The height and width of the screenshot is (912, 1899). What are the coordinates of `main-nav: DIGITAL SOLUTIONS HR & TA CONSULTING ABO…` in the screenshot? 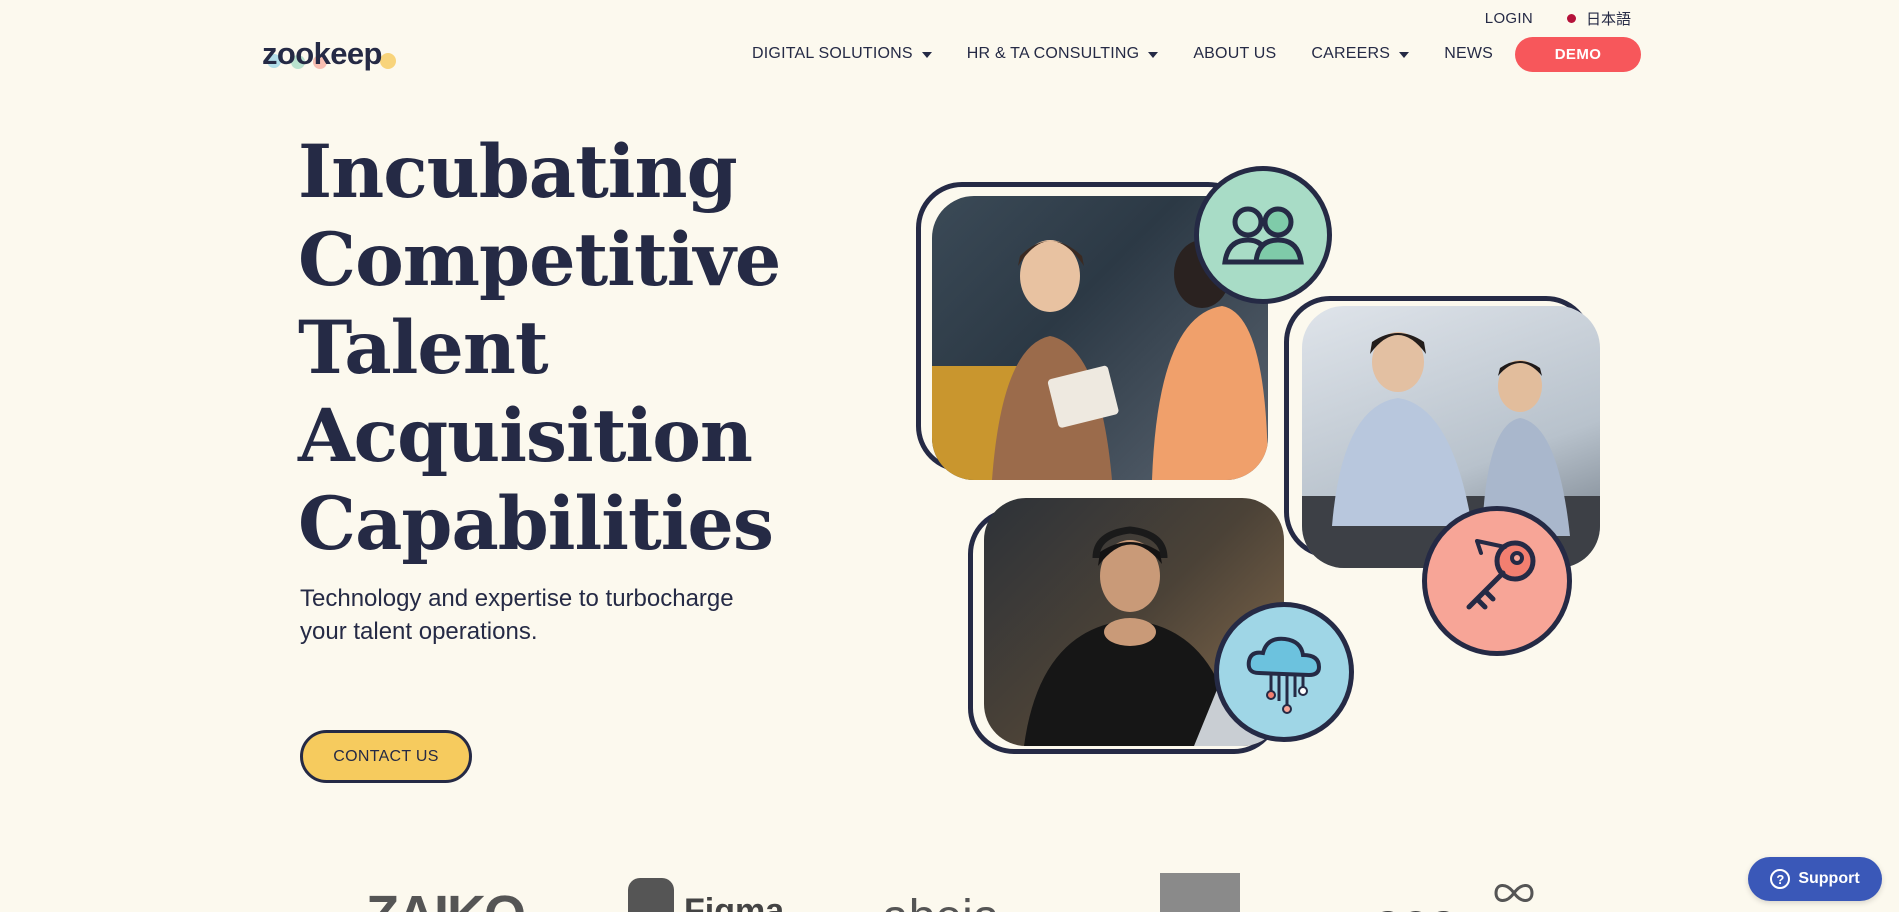 It's located at (1122, 54).